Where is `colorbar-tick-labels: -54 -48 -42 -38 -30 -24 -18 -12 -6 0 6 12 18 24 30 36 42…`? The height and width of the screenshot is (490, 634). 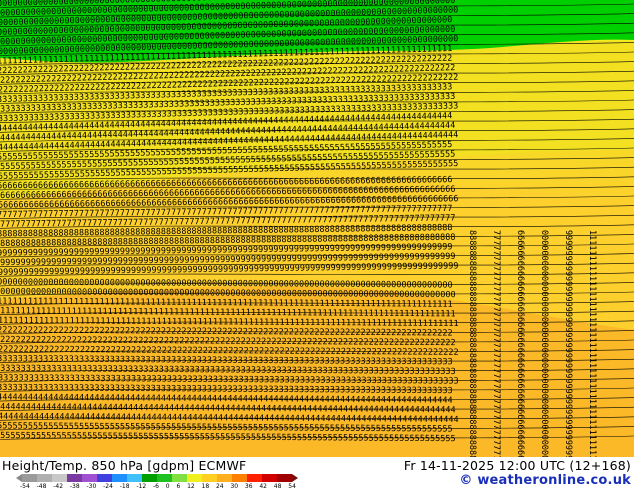 colorbar-tick-labels: -54 -48 -42 -38 -30 -24 -18 -12 -6 0 6 12 18 24 30 36 42… is located at coordinates (158, 486).